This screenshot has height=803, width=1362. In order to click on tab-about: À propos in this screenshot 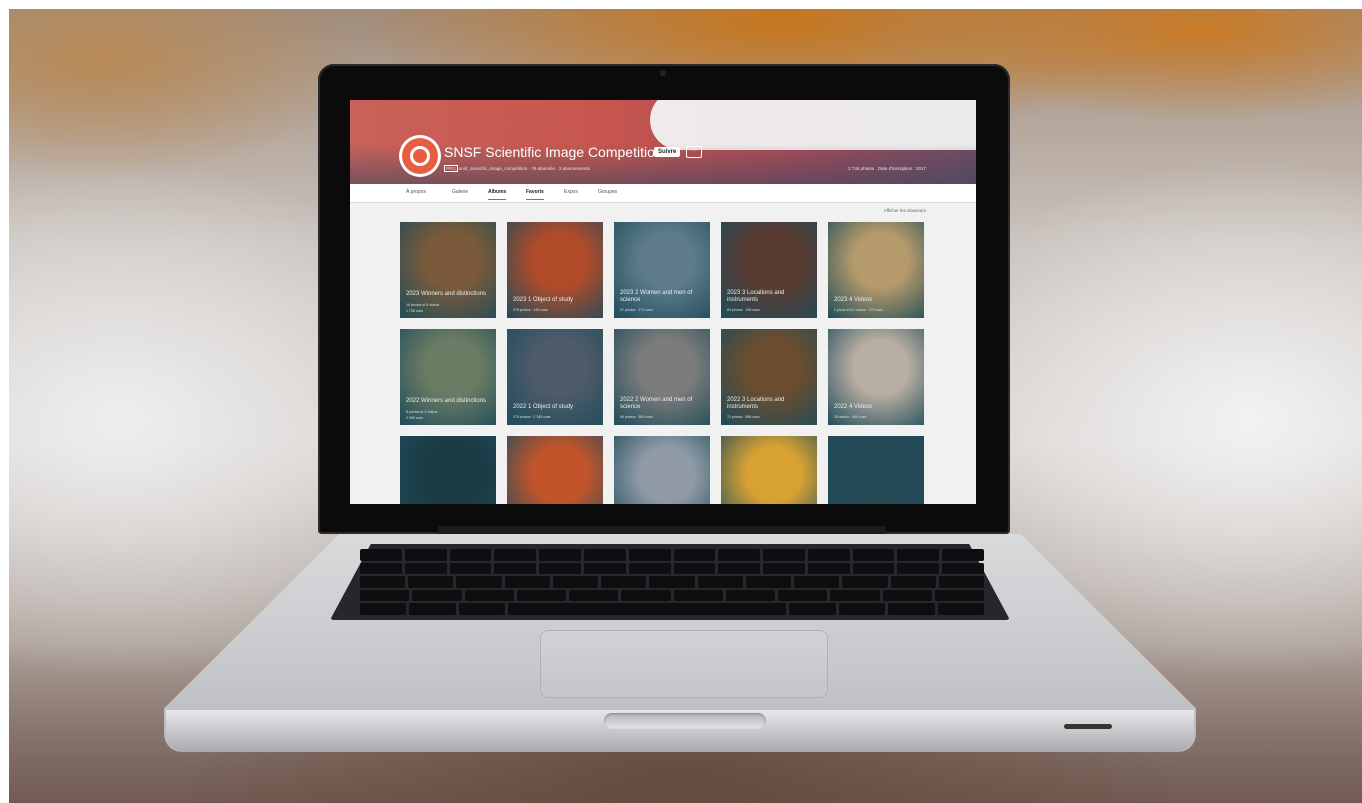, I will do `click(416, 192)`.